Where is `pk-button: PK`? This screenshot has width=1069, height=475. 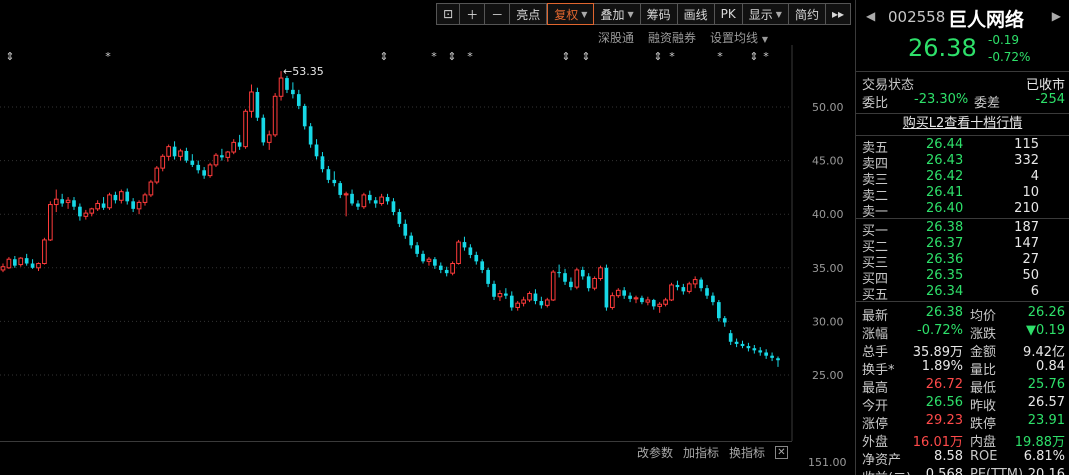 pk-button: PK is located at coordinates (728, 14).